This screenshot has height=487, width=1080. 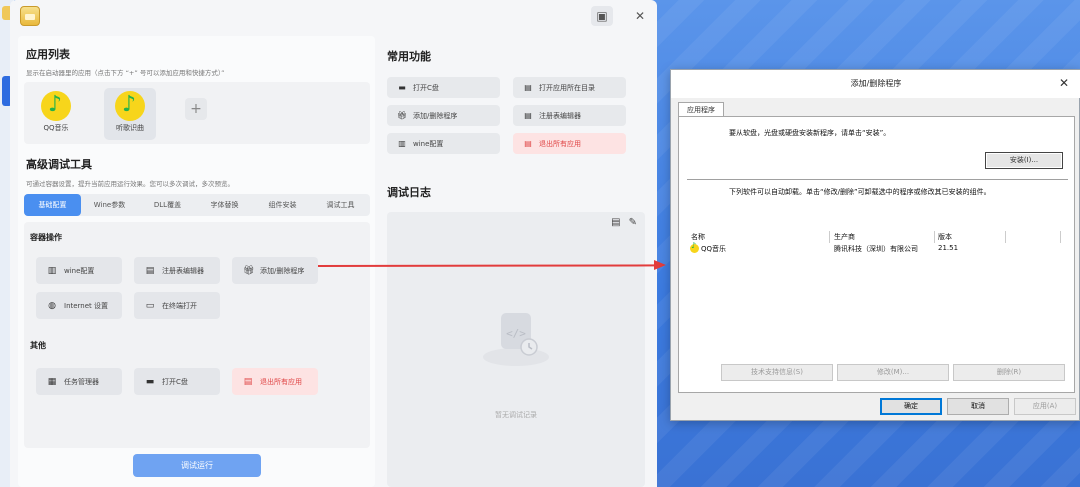 What do you see at coordinates (125, 73) in the screenshot?
I see `app-list-hint: 显示在启动器里的应用（点击下方 “+” 号可以添加应用和快捷方式）”` at bounding box center [125, 73].